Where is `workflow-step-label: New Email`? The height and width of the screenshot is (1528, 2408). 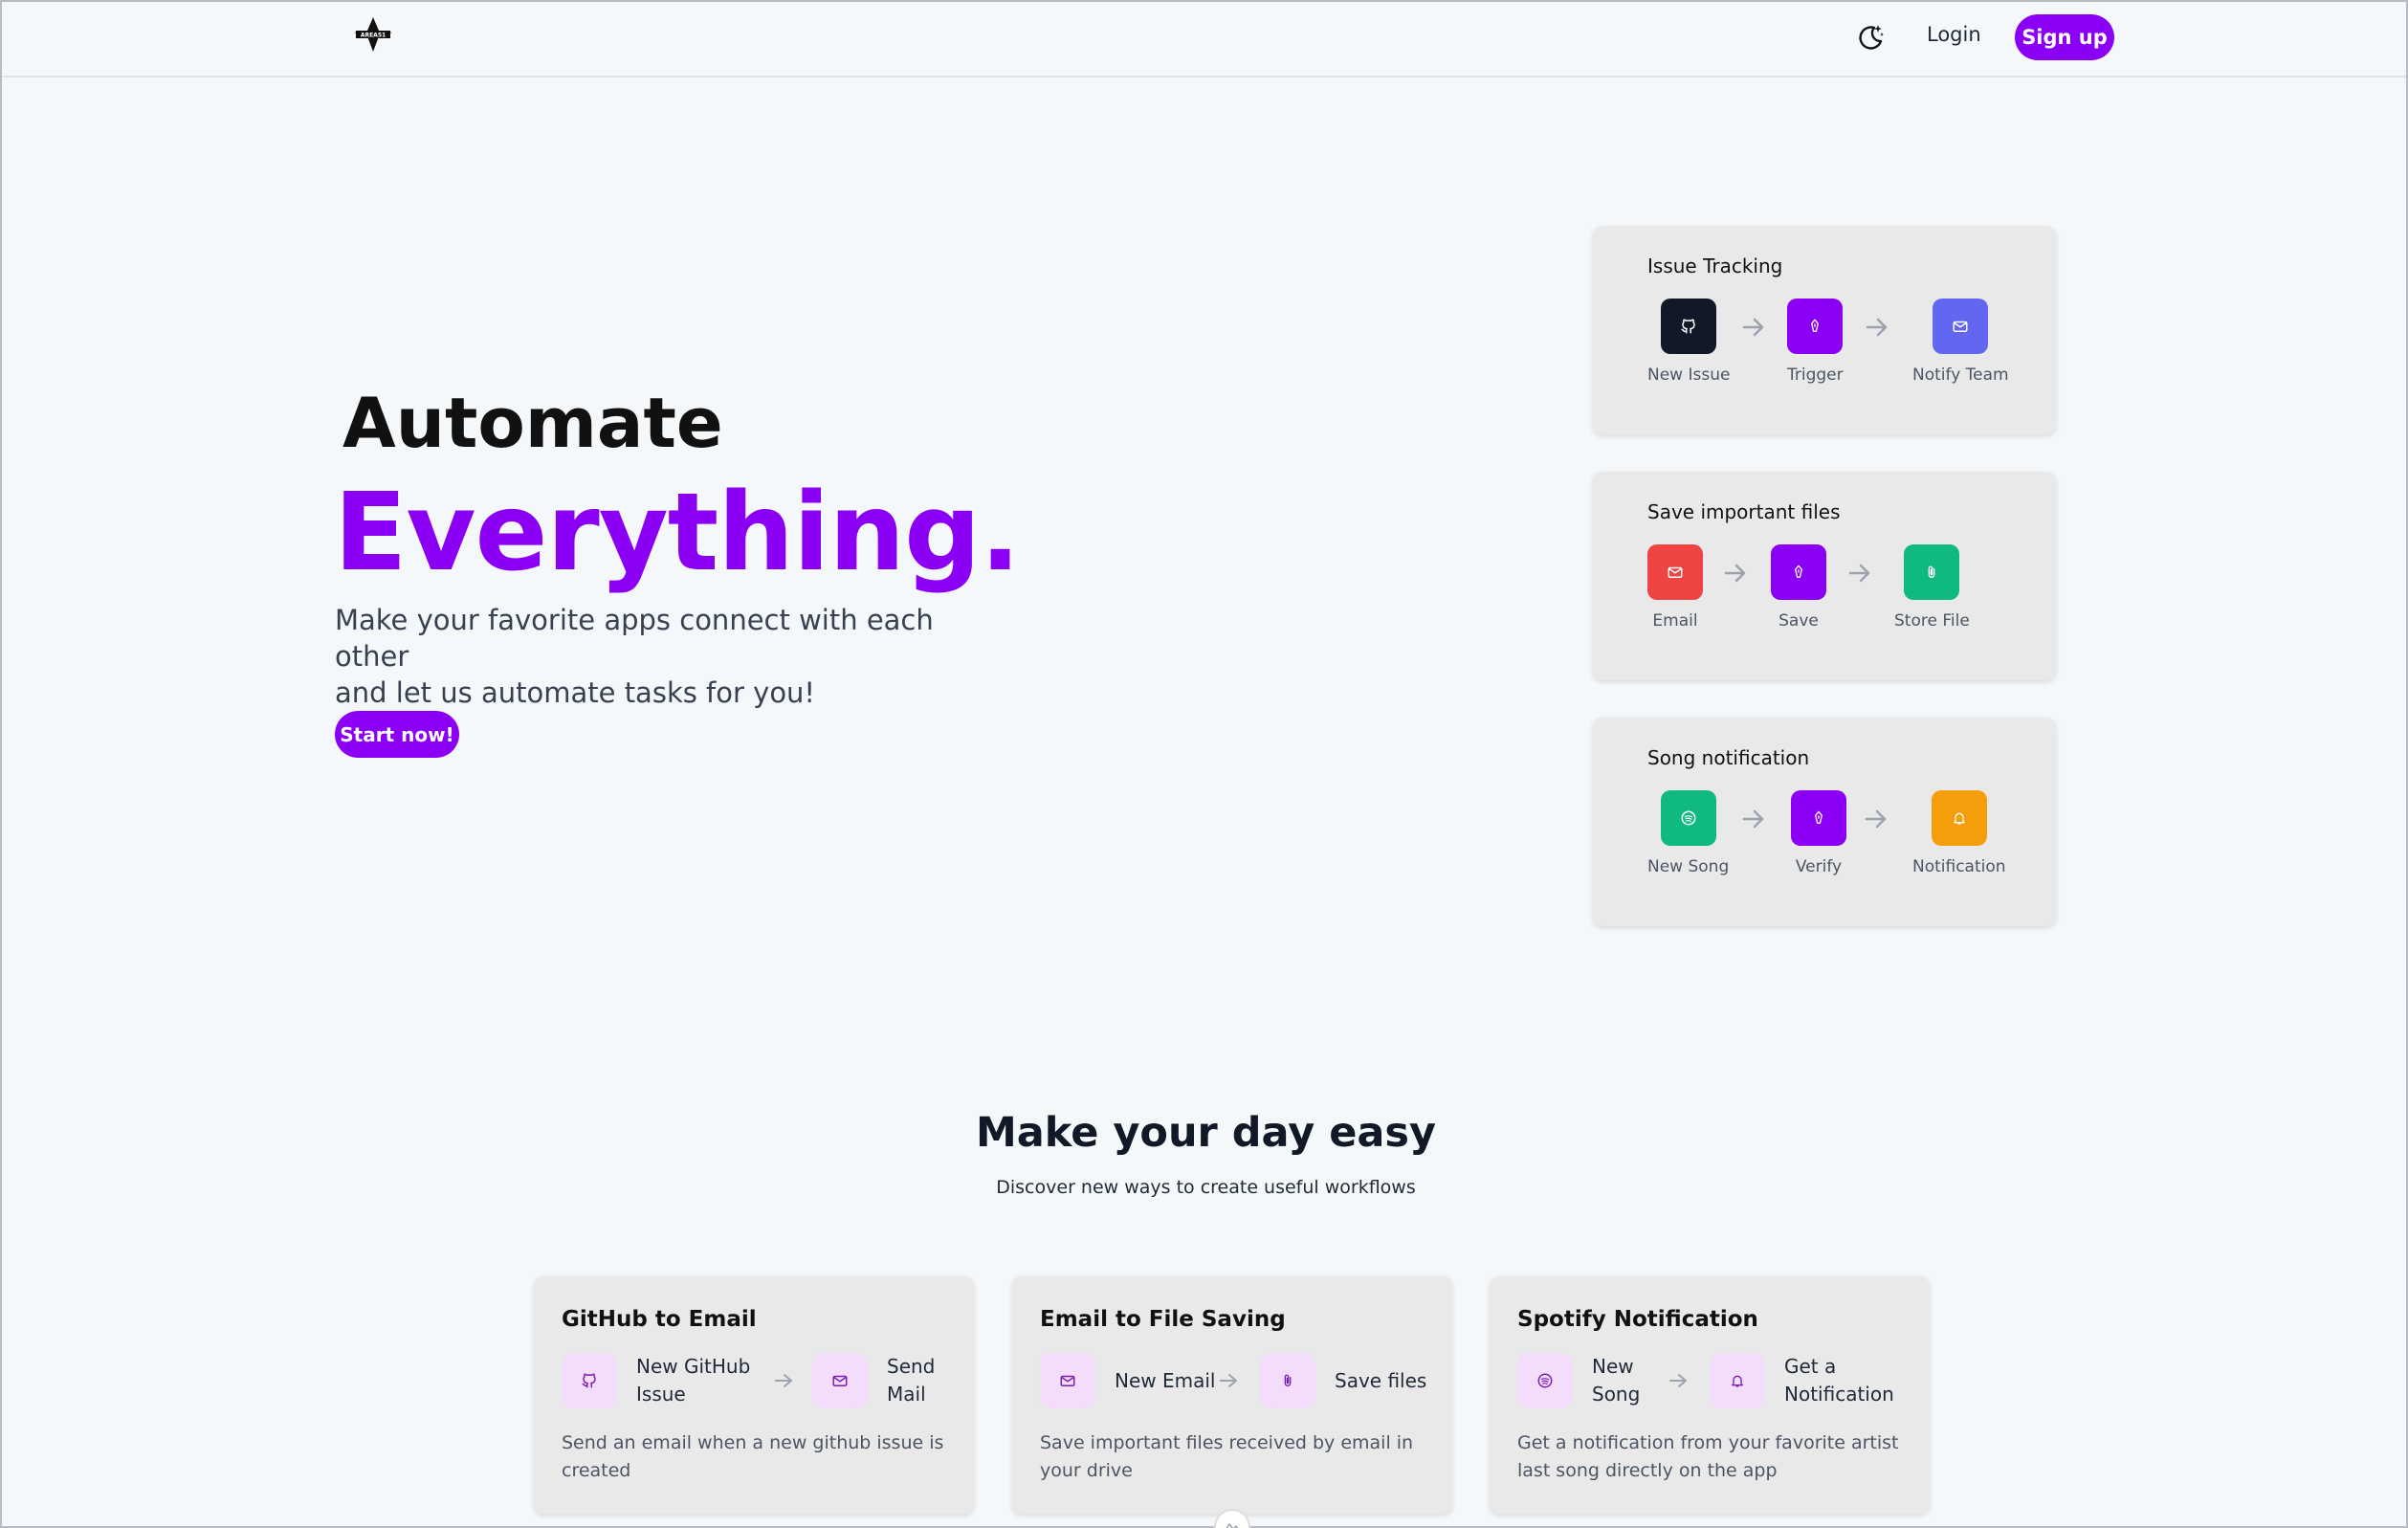 workflow-step-label: New Email is located at coordinates (1165, 1380).